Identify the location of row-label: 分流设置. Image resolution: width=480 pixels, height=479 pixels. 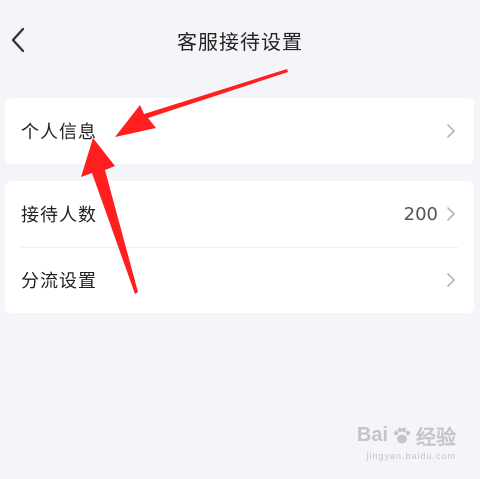
(59, 281).